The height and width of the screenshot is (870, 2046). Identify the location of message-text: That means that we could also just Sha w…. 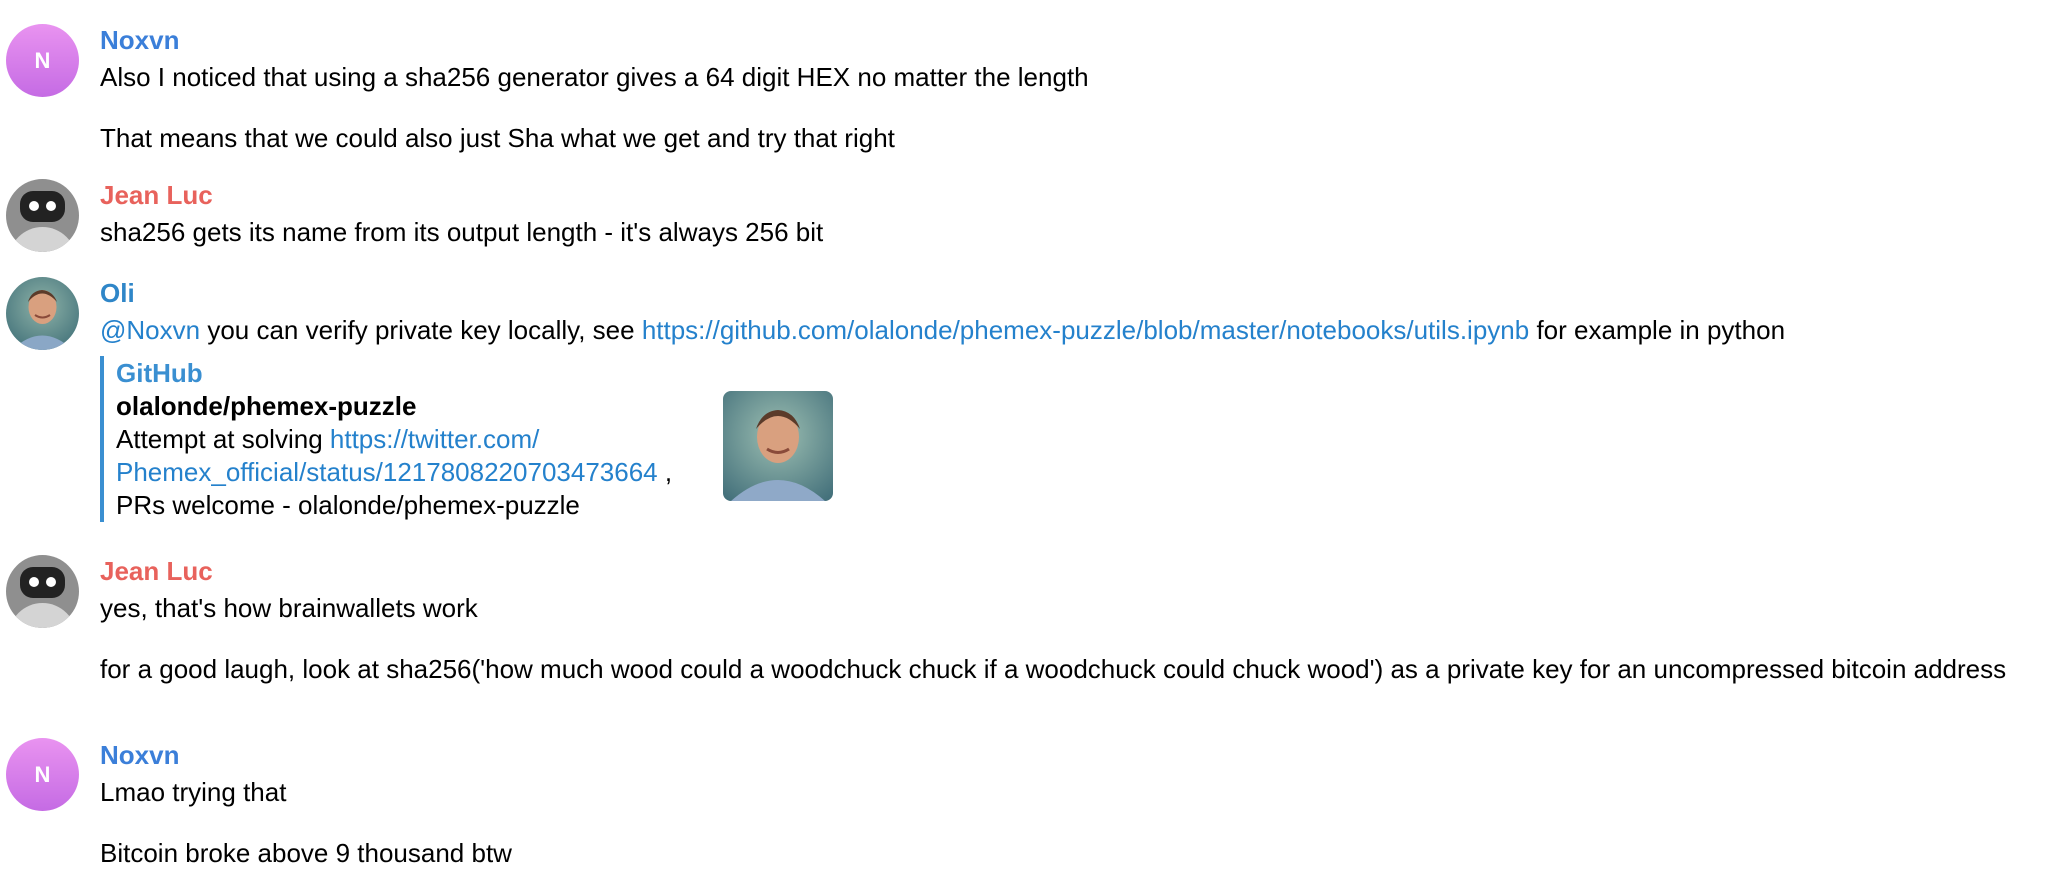
(497, 138).